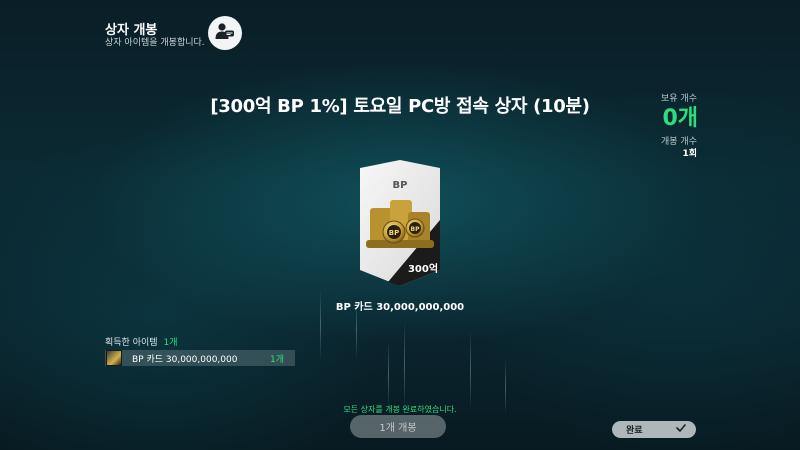  What do you see at coordinates (654, 429) in the screenshot?
I see `complete-button: 완료` at bounding box center [654, 429].